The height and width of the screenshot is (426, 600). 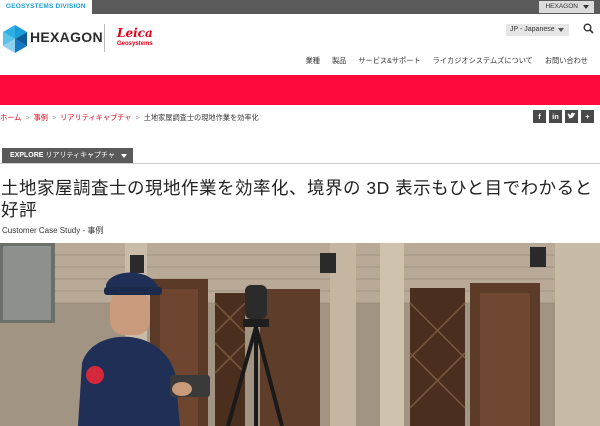 I want to click on hexagon-logo-icon, so click(x=15, y=39).